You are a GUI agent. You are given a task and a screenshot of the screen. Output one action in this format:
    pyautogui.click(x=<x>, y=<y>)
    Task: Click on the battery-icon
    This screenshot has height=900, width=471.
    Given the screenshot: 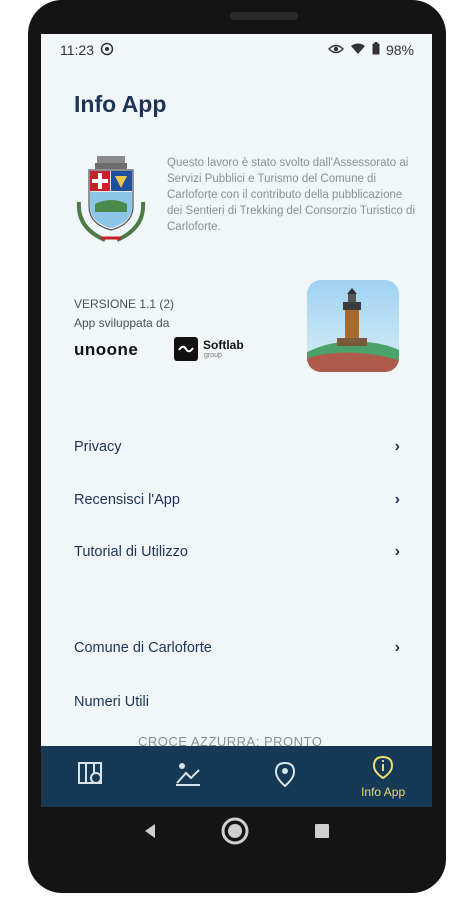 What is the action you would take?
    pyautogui.click(x=376, y=50)
    